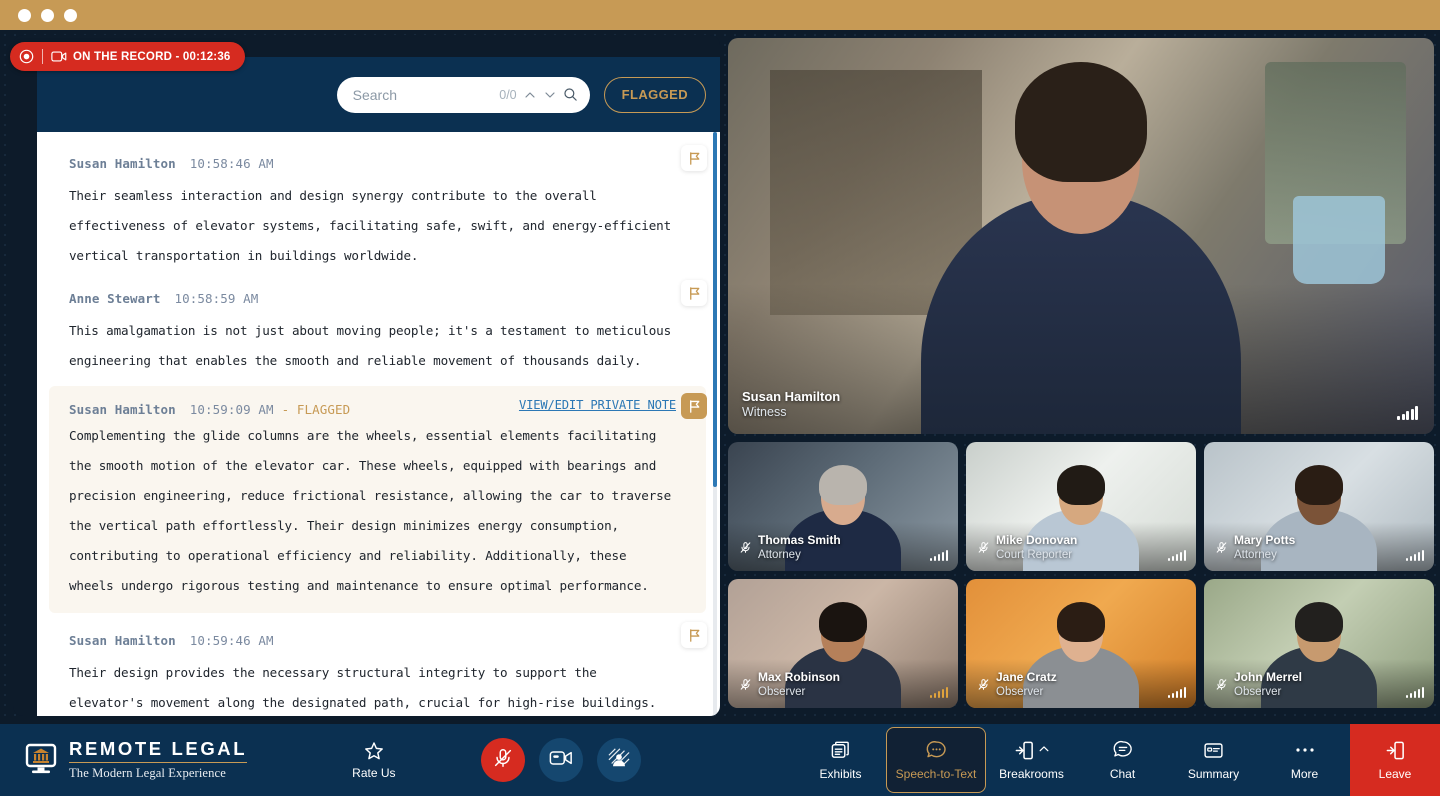 The width and height of the screenshot is (1440, 796). Describe the element at coordinates (1265, 539) in the screenshot. I see `participant-name: Mary Potts` at that location.